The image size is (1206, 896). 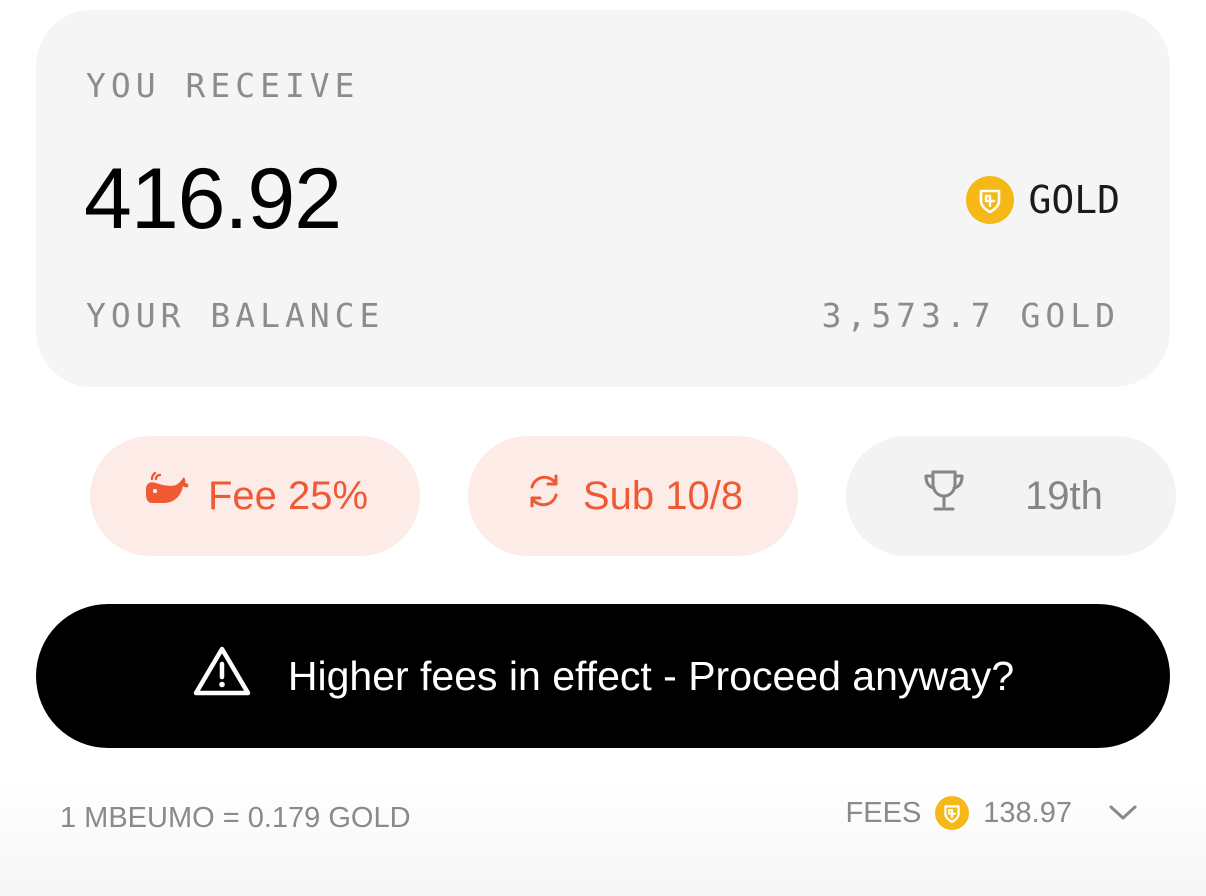 I want to click on rank-pill-label: 19th, so click(x=1064, y=495).